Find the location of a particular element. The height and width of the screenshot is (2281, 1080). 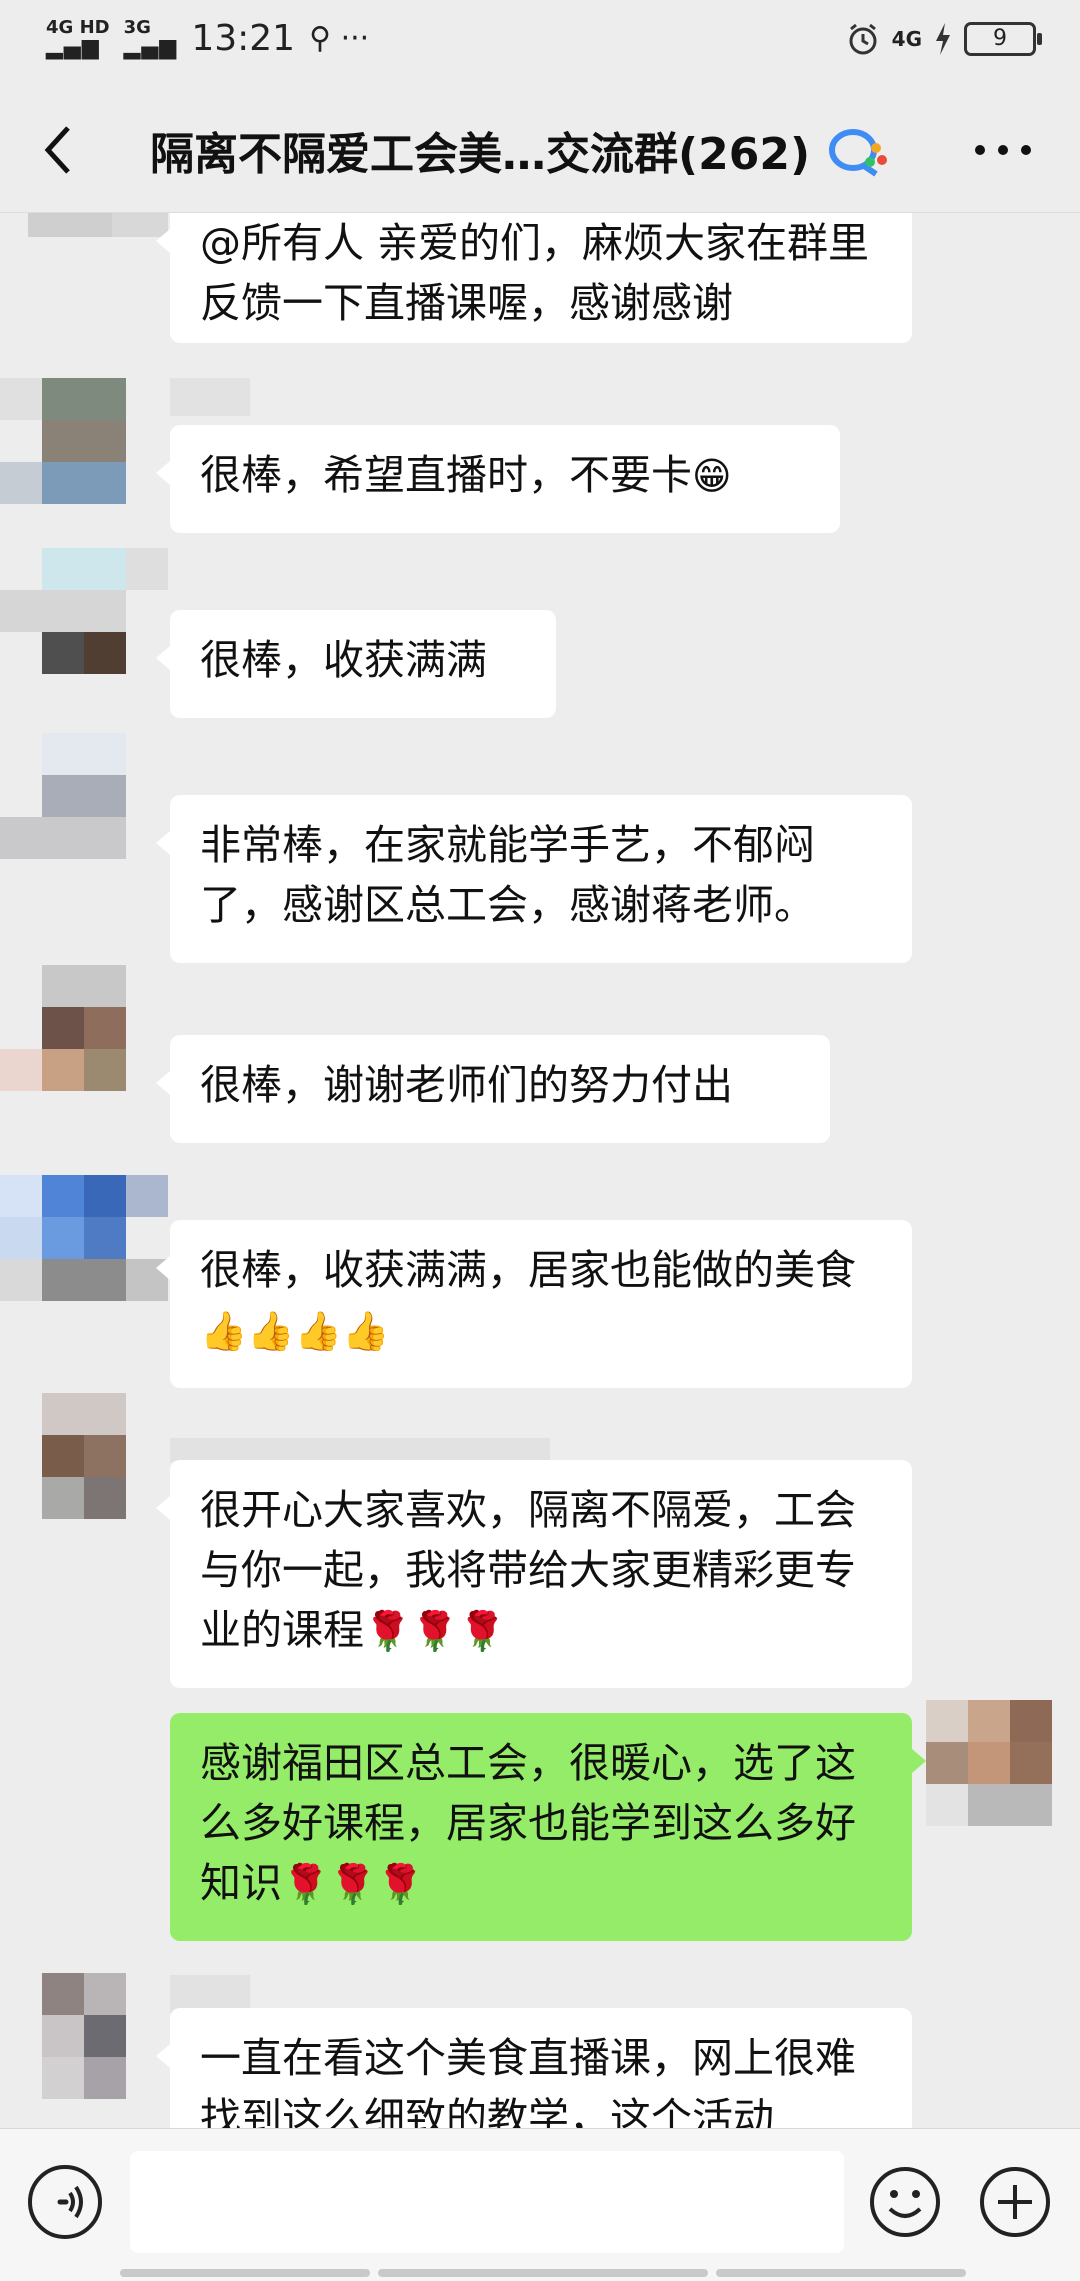

message-bubble: 很棒，收获满满 is located at coordinates (356, 664).